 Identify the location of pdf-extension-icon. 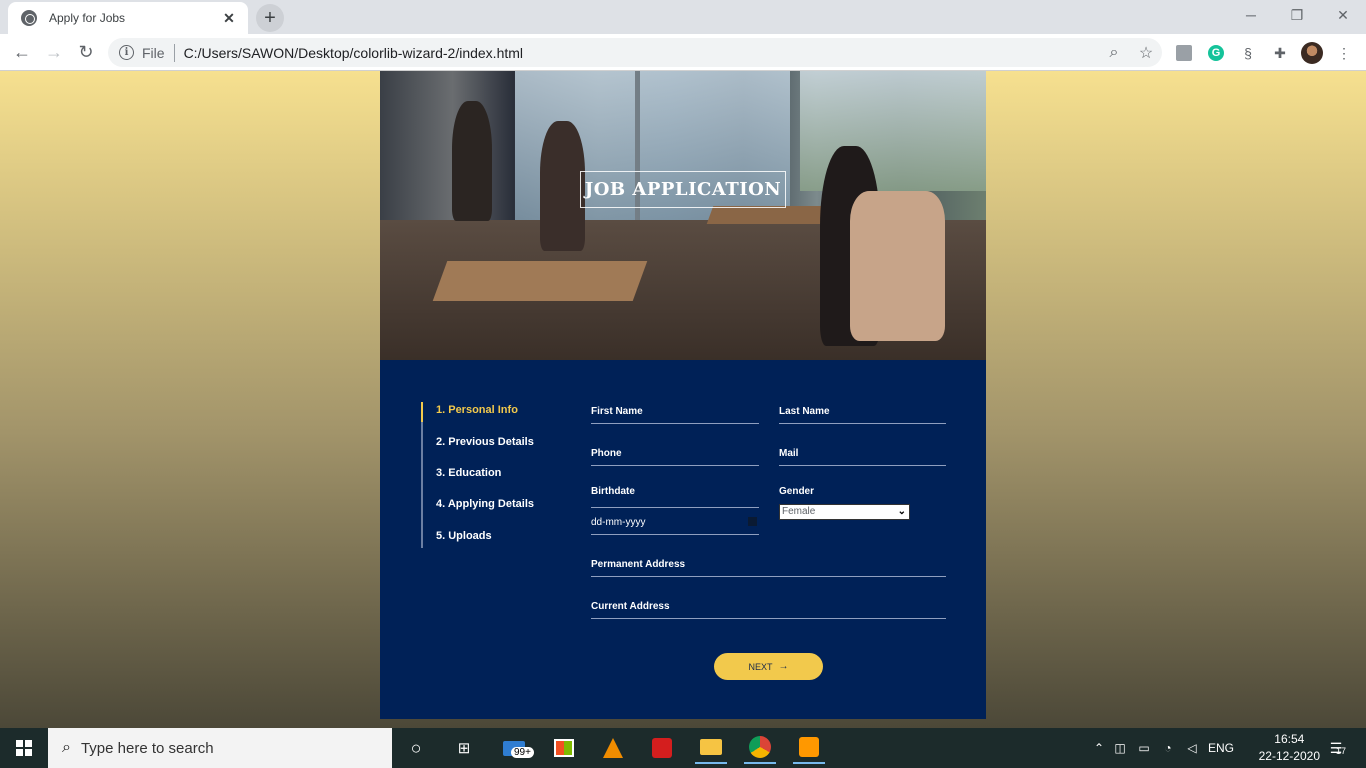
(1184, 53).